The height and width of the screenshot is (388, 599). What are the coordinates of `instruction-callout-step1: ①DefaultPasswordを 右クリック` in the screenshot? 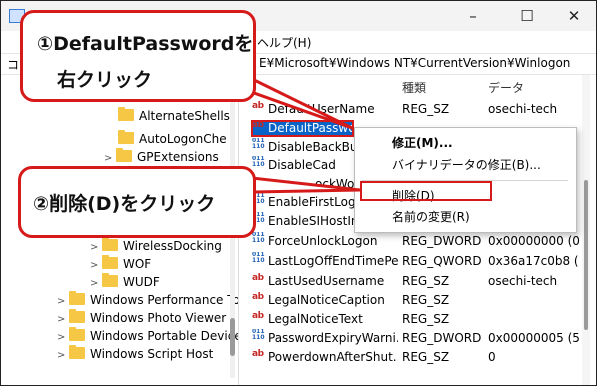 It's located at (138, 56).